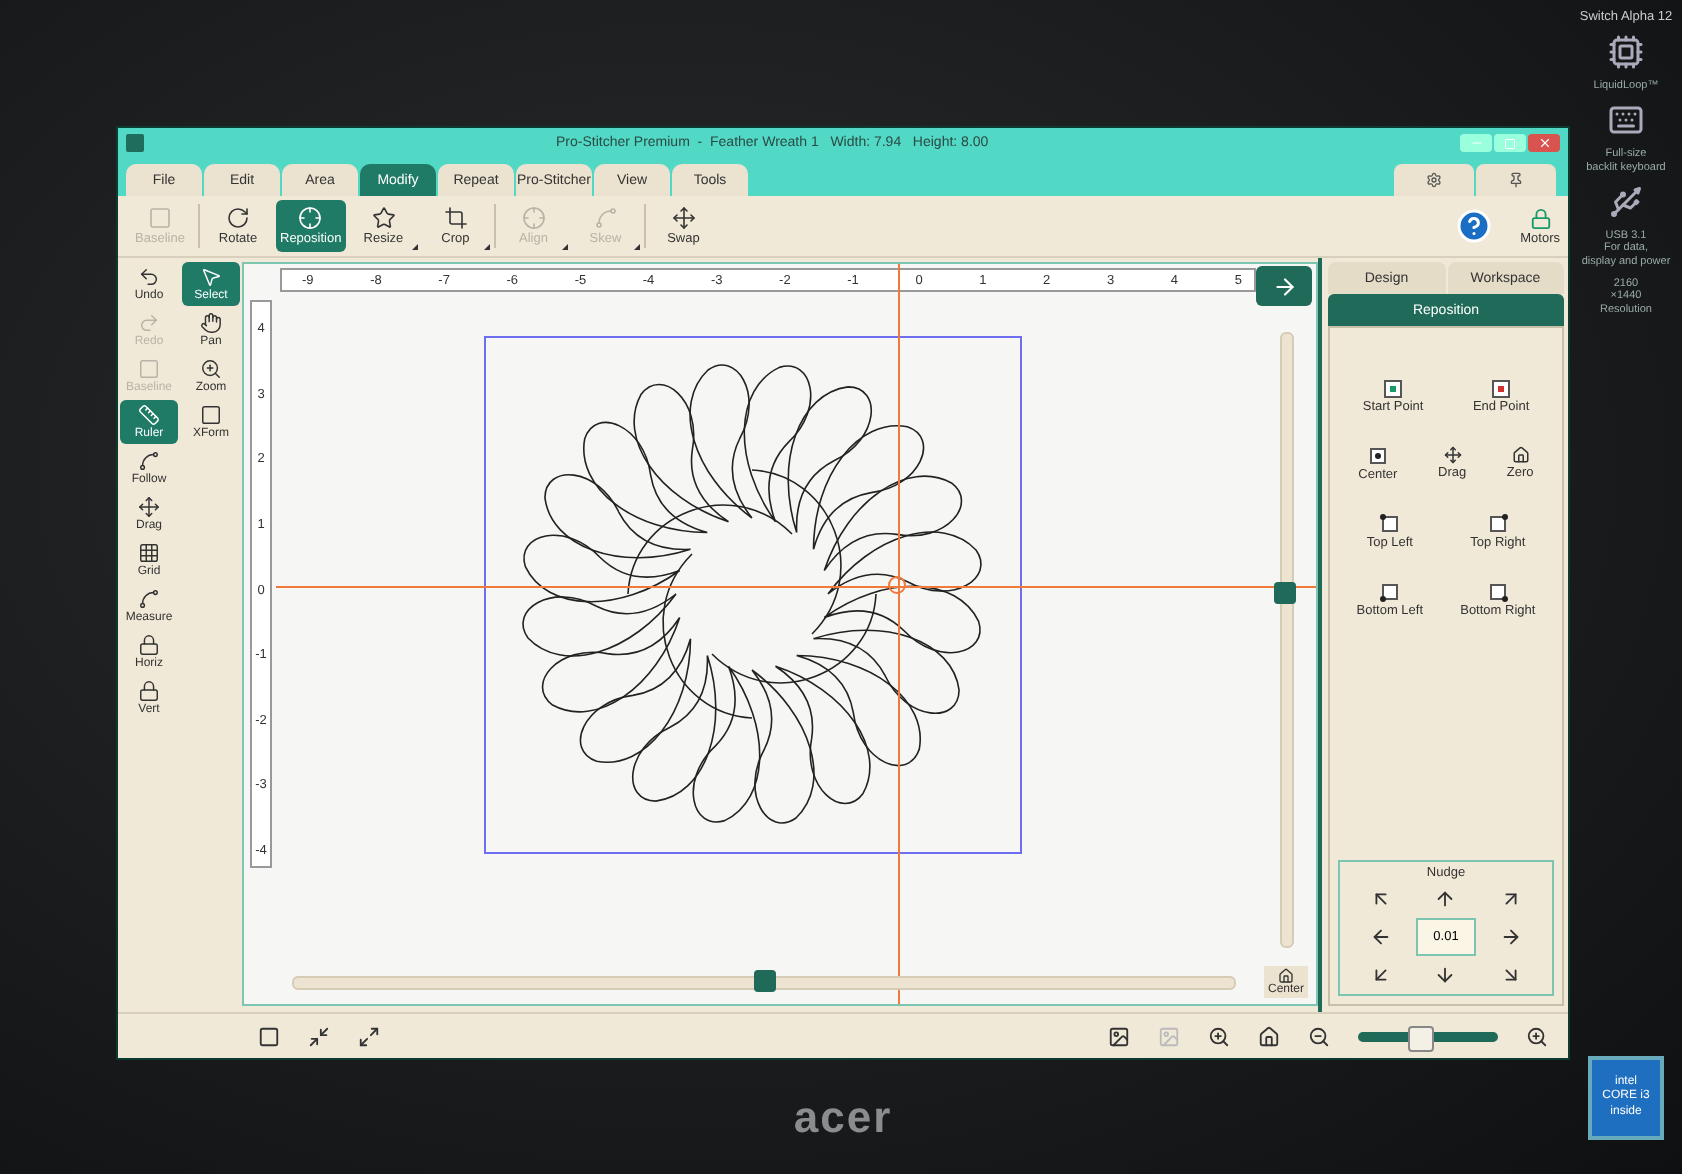  What do you see at coordinates (1516, 180) in the screenshot?
I see `pin-icon` at bounding box center [1516, 180].